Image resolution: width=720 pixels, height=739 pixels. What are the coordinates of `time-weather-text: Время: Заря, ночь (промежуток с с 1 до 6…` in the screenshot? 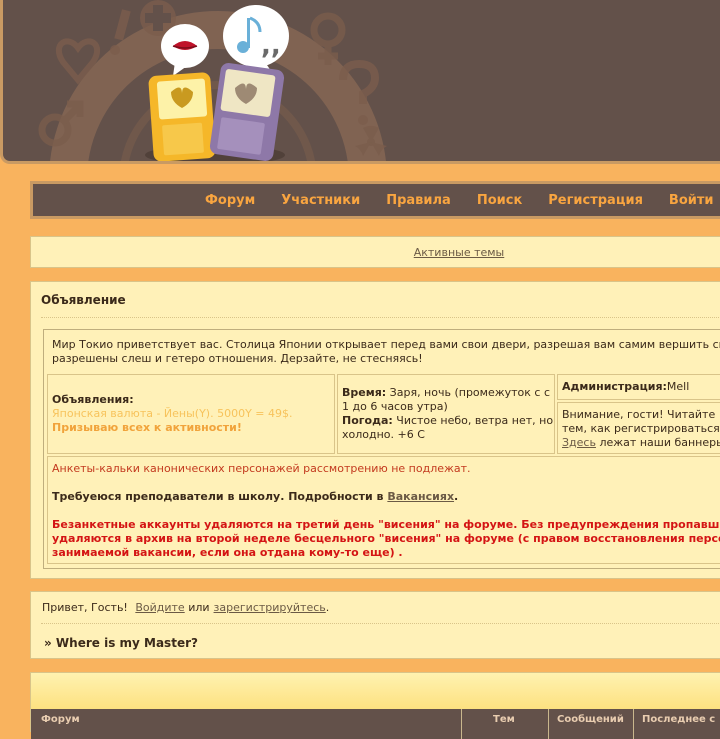 It's located at (449, 414).